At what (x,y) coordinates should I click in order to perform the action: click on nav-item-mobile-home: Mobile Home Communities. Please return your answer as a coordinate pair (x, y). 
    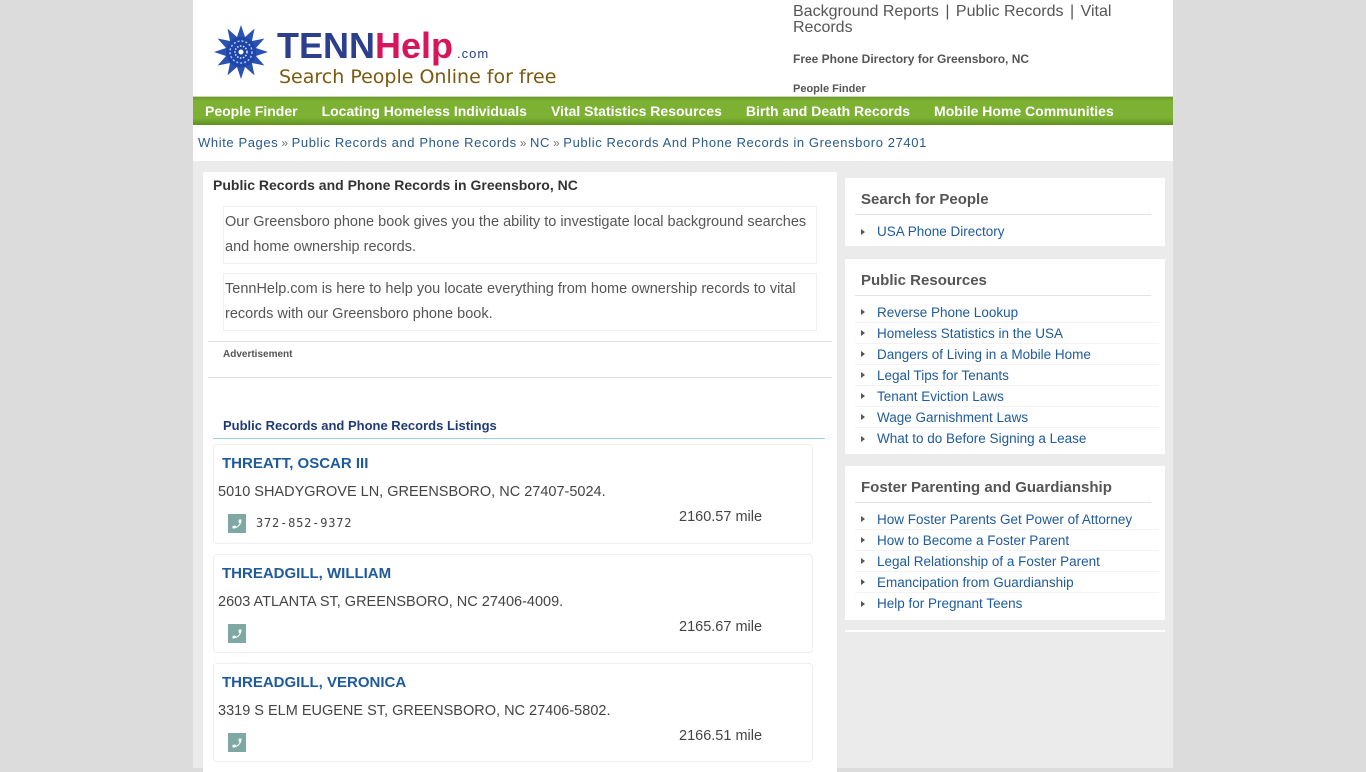
    Looking at the image, I should click on (1024, 111).